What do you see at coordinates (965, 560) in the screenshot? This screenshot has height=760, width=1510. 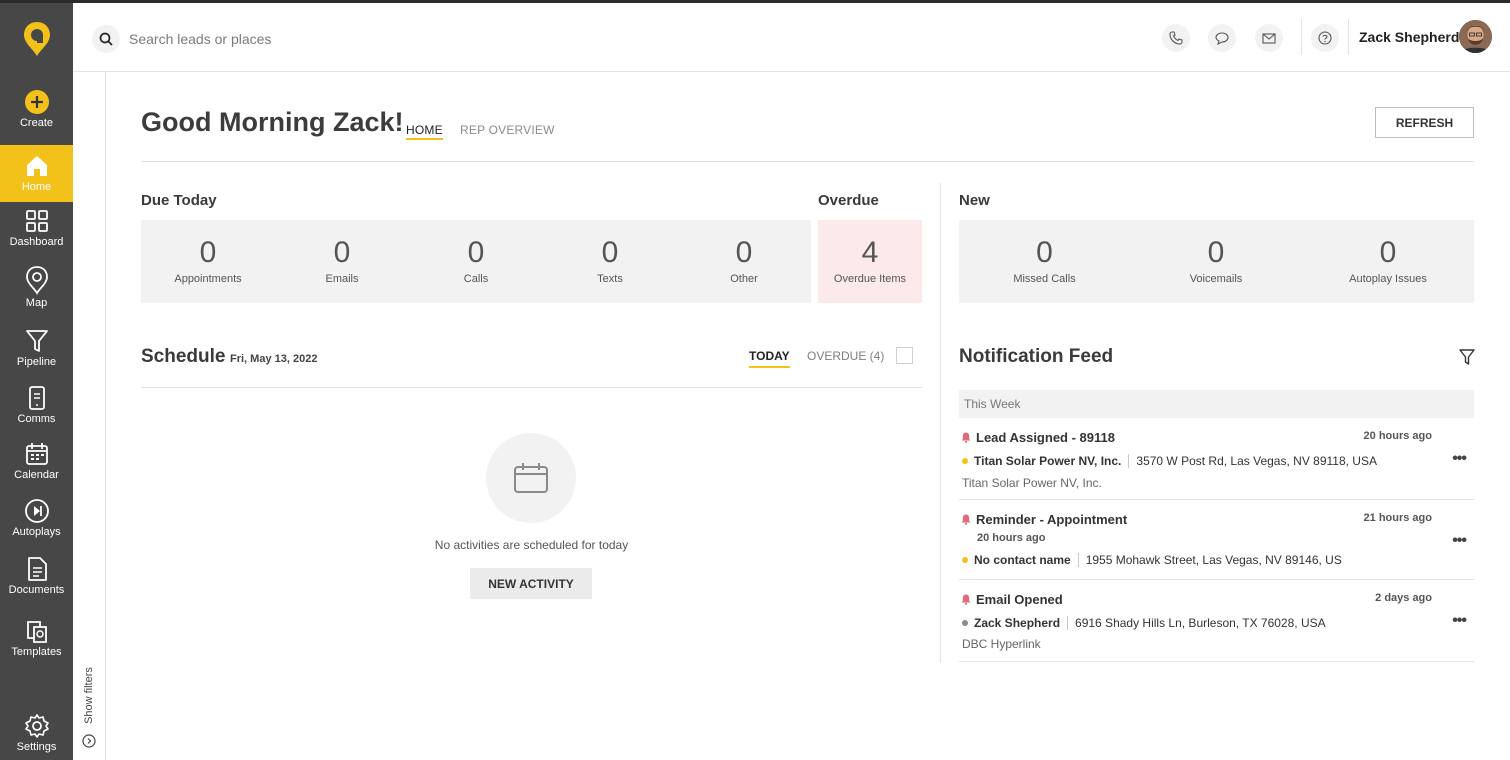 I see `status-dot` at bounding box center [965, 560].